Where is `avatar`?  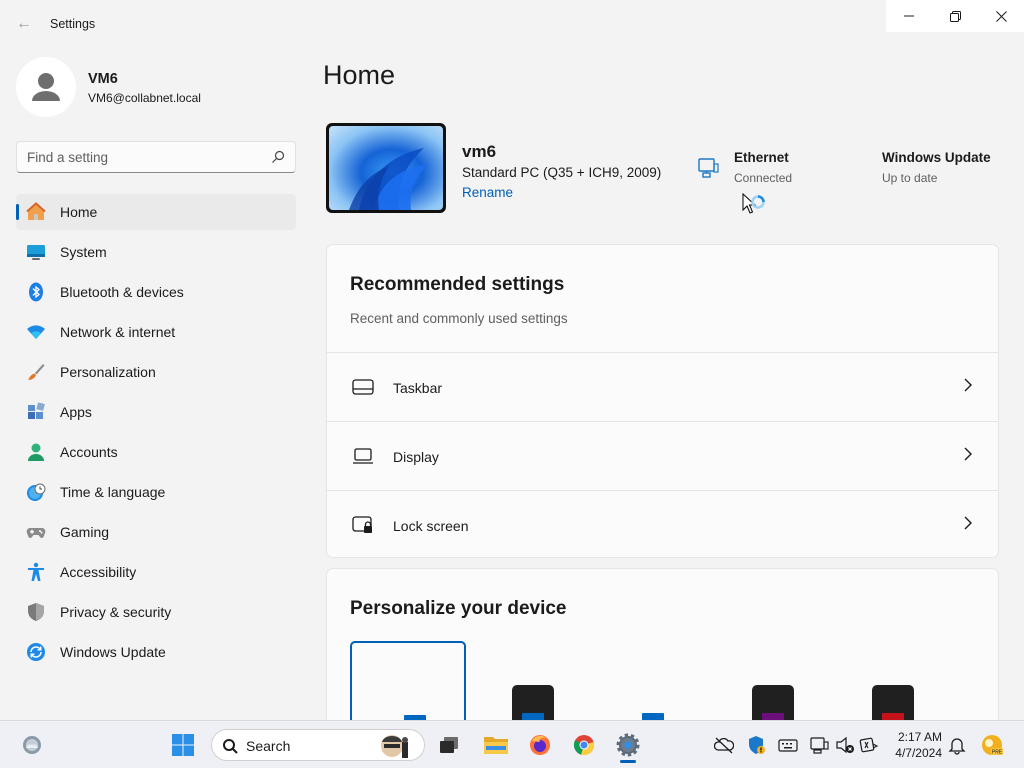
avatar is located at coordinates (46, 87).